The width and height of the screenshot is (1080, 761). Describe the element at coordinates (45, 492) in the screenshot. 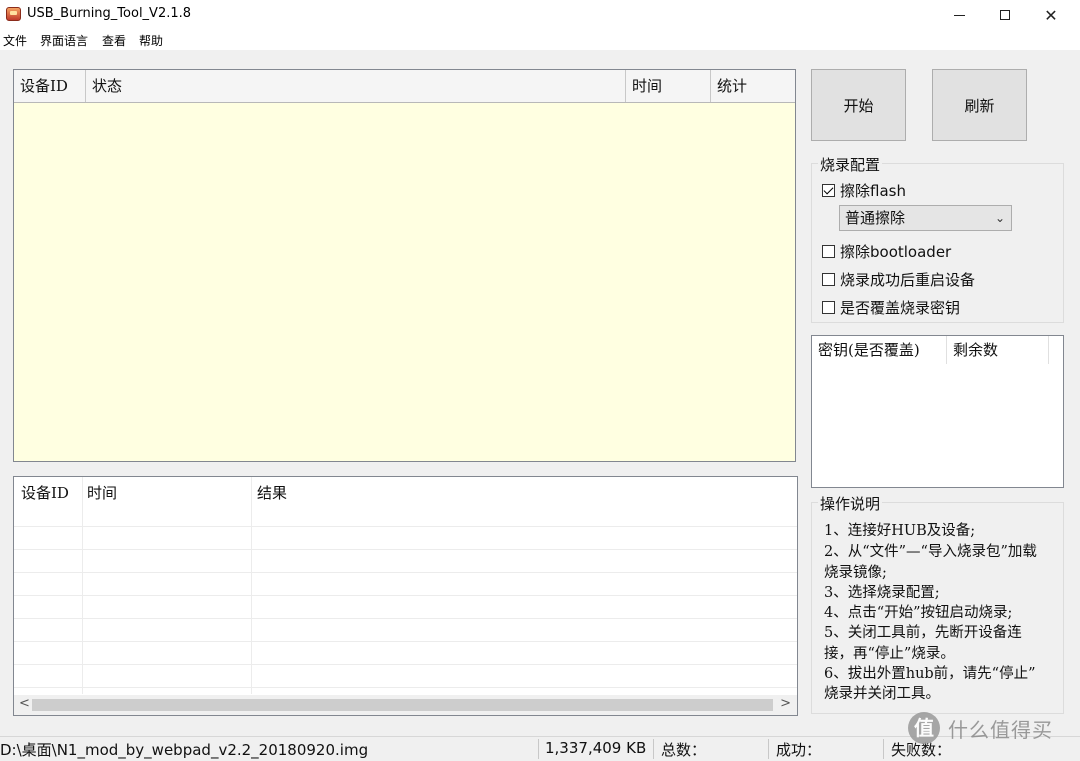

I see `res-col-device-id: 设备ID` at that location.